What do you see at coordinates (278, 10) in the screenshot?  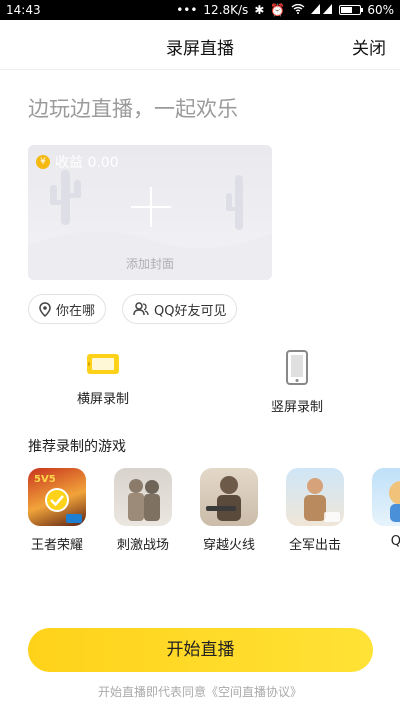 I see `alarm-icon: ⏰` at bounding box center [278, 10].